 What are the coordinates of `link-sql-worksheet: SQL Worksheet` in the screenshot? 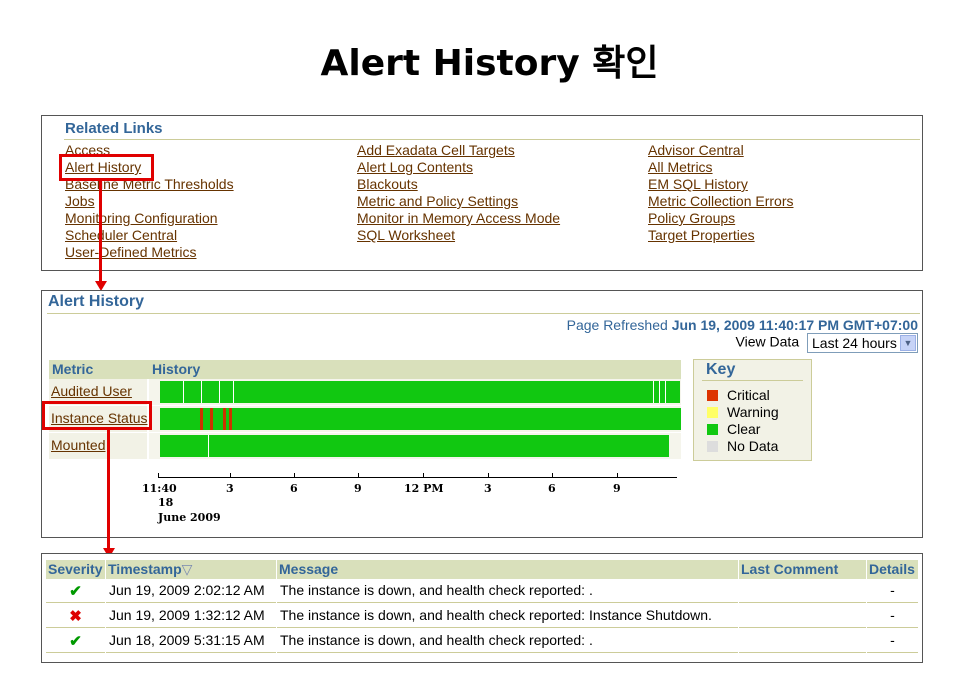 It's located at (458, 235).